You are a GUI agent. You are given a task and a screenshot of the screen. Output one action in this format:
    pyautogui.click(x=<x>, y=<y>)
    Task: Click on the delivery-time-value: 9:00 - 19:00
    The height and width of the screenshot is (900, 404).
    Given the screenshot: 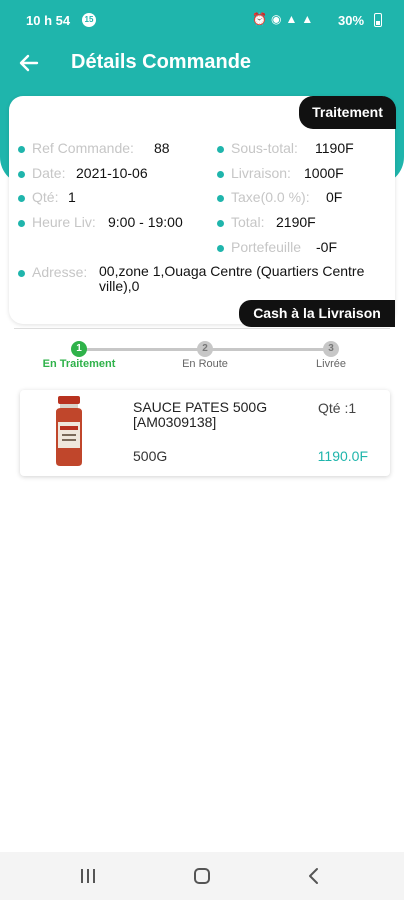 What is the action you would take?
    pyautogui.click(x=145, y=222)
    